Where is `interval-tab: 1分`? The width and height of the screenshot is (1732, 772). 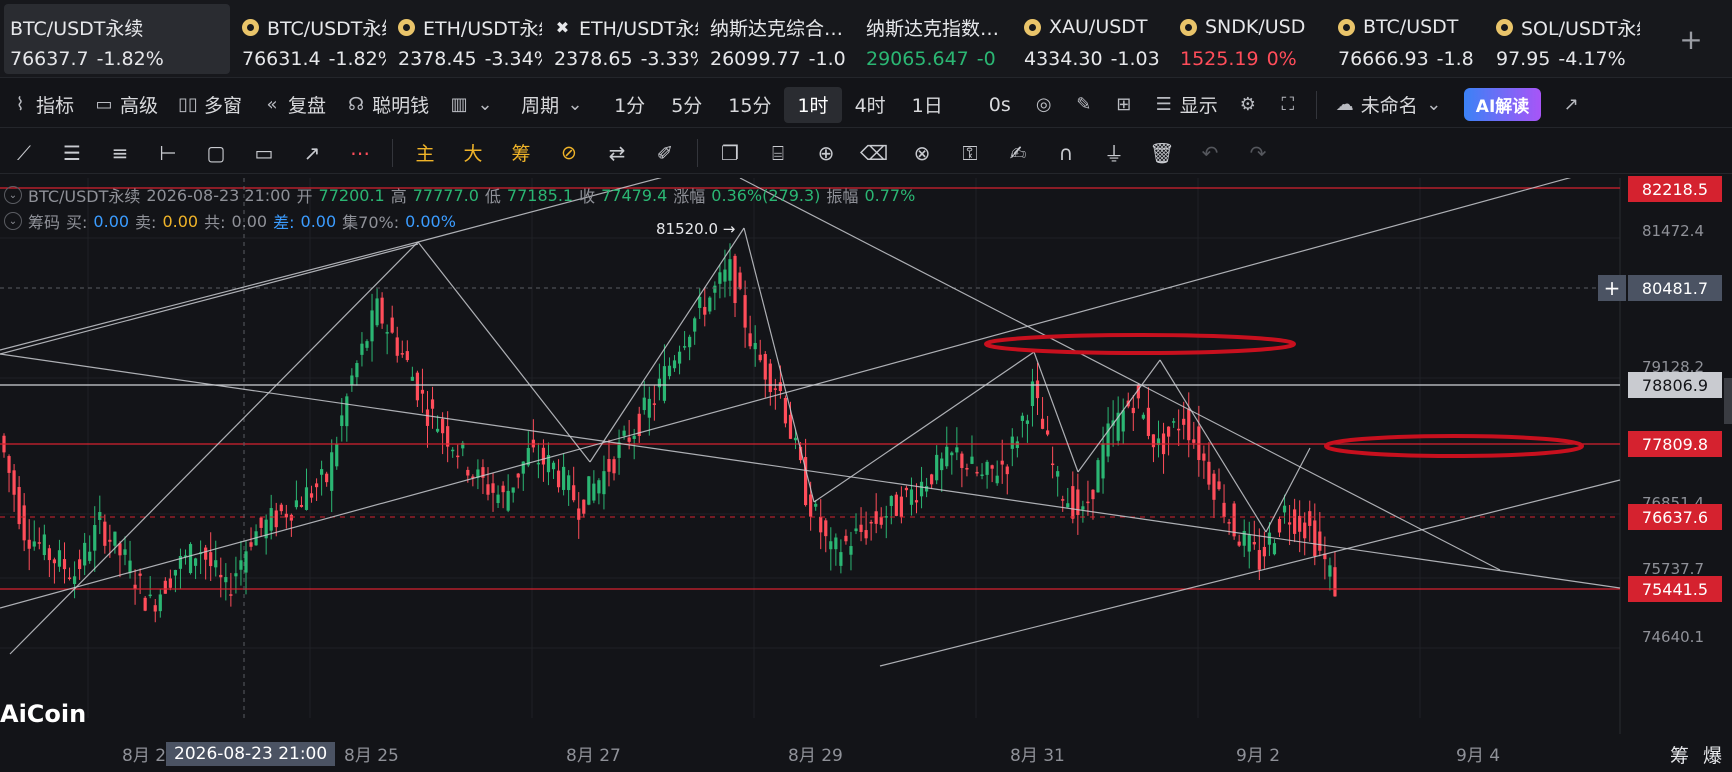 interval-tab: 1分 is located at coordinates (629, 105).